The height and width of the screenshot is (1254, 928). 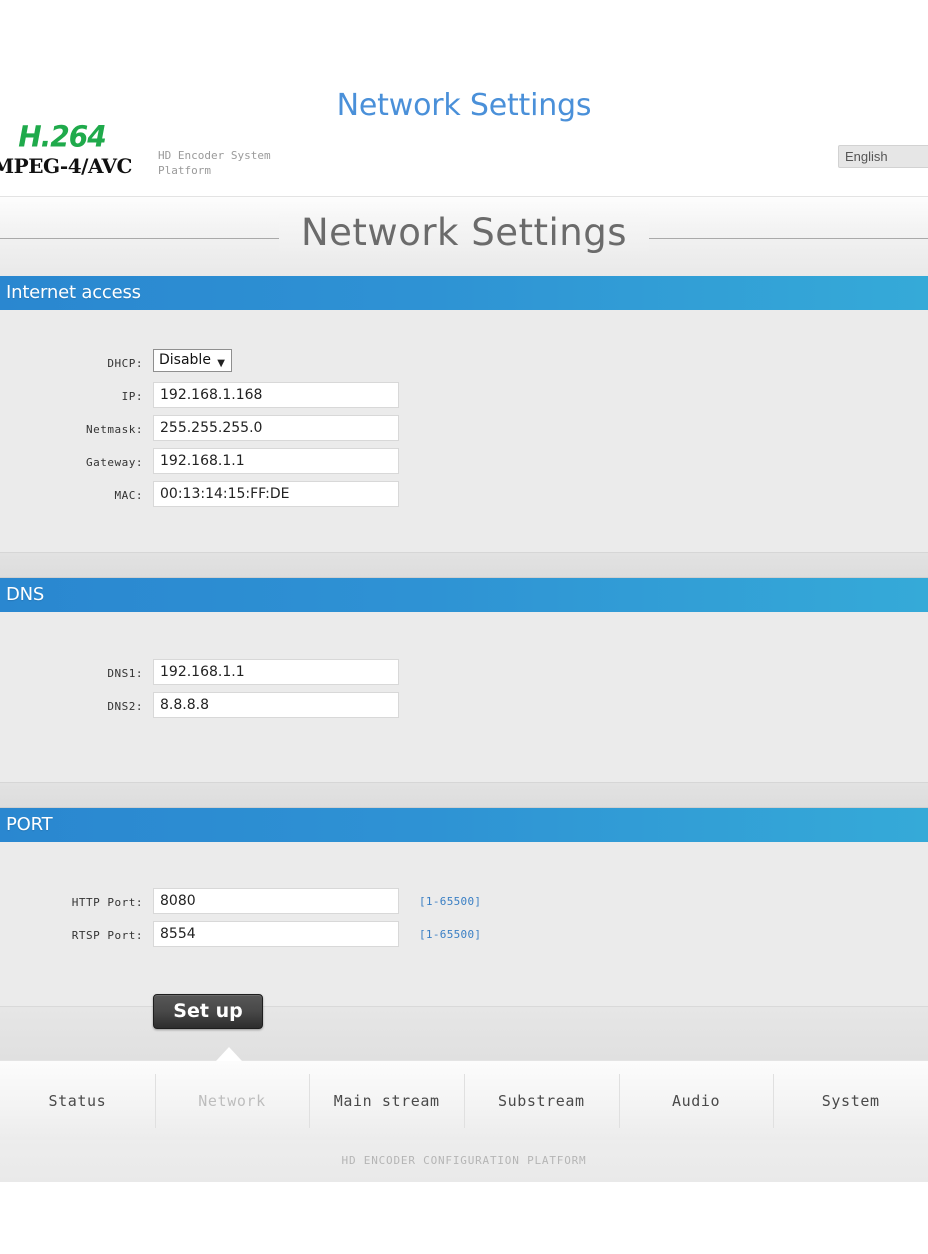 I want to click on label-mac: MAC:, so click(x=128, y=495).